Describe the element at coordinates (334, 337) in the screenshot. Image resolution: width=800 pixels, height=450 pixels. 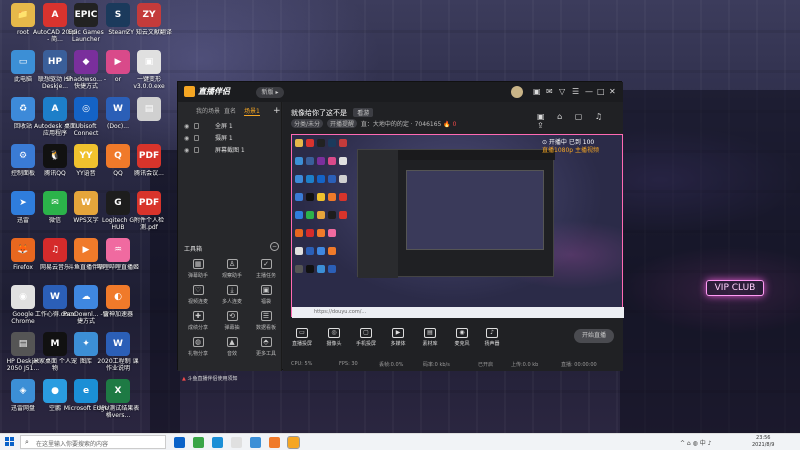
I see `source-control-button: ◎ 摄像头` at that location.